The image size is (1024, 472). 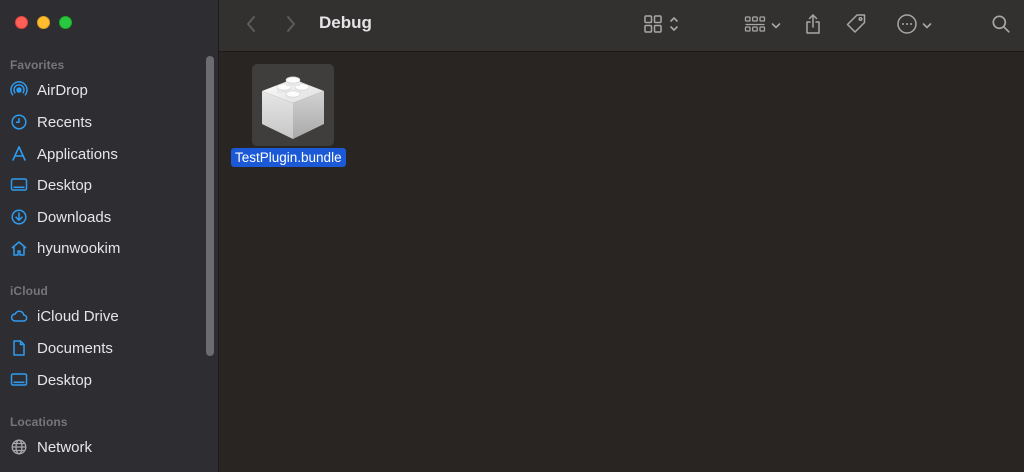 What do you see at coordinates (19, 217) in the screenshot?
I see `download-icon` at bounding box center [19, 217].